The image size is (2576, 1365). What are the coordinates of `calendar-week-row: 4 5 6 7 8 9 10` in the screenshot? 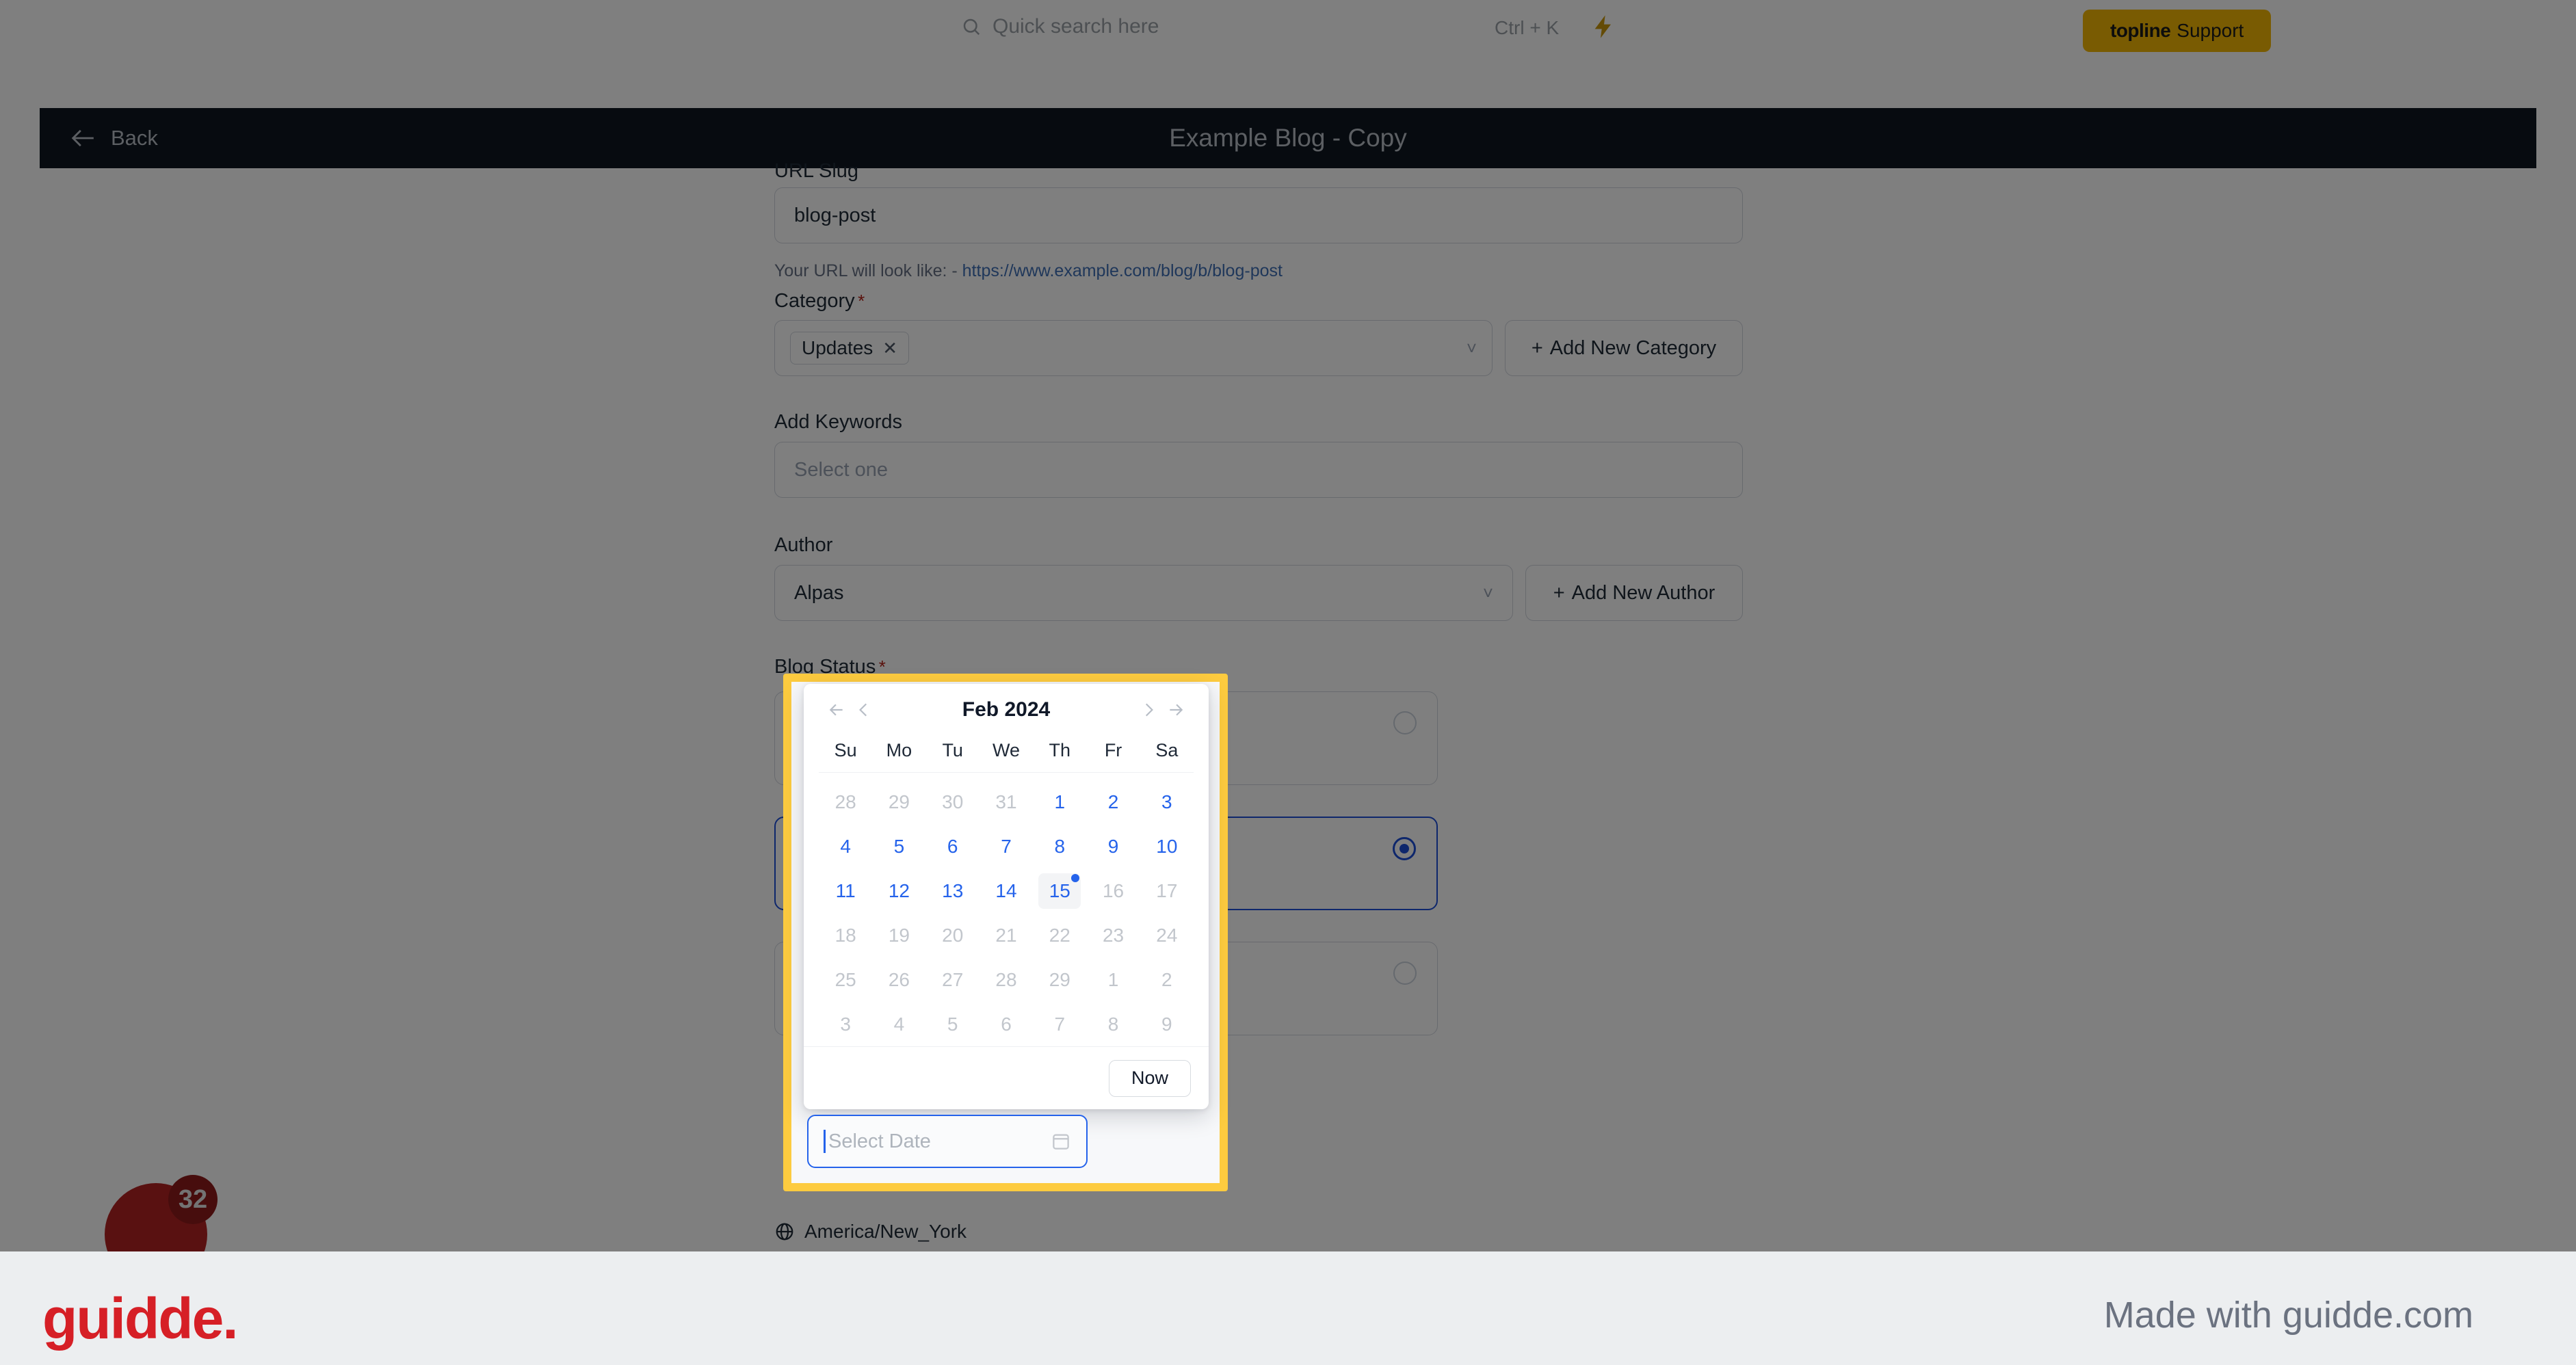 It's located at (1006, 846).